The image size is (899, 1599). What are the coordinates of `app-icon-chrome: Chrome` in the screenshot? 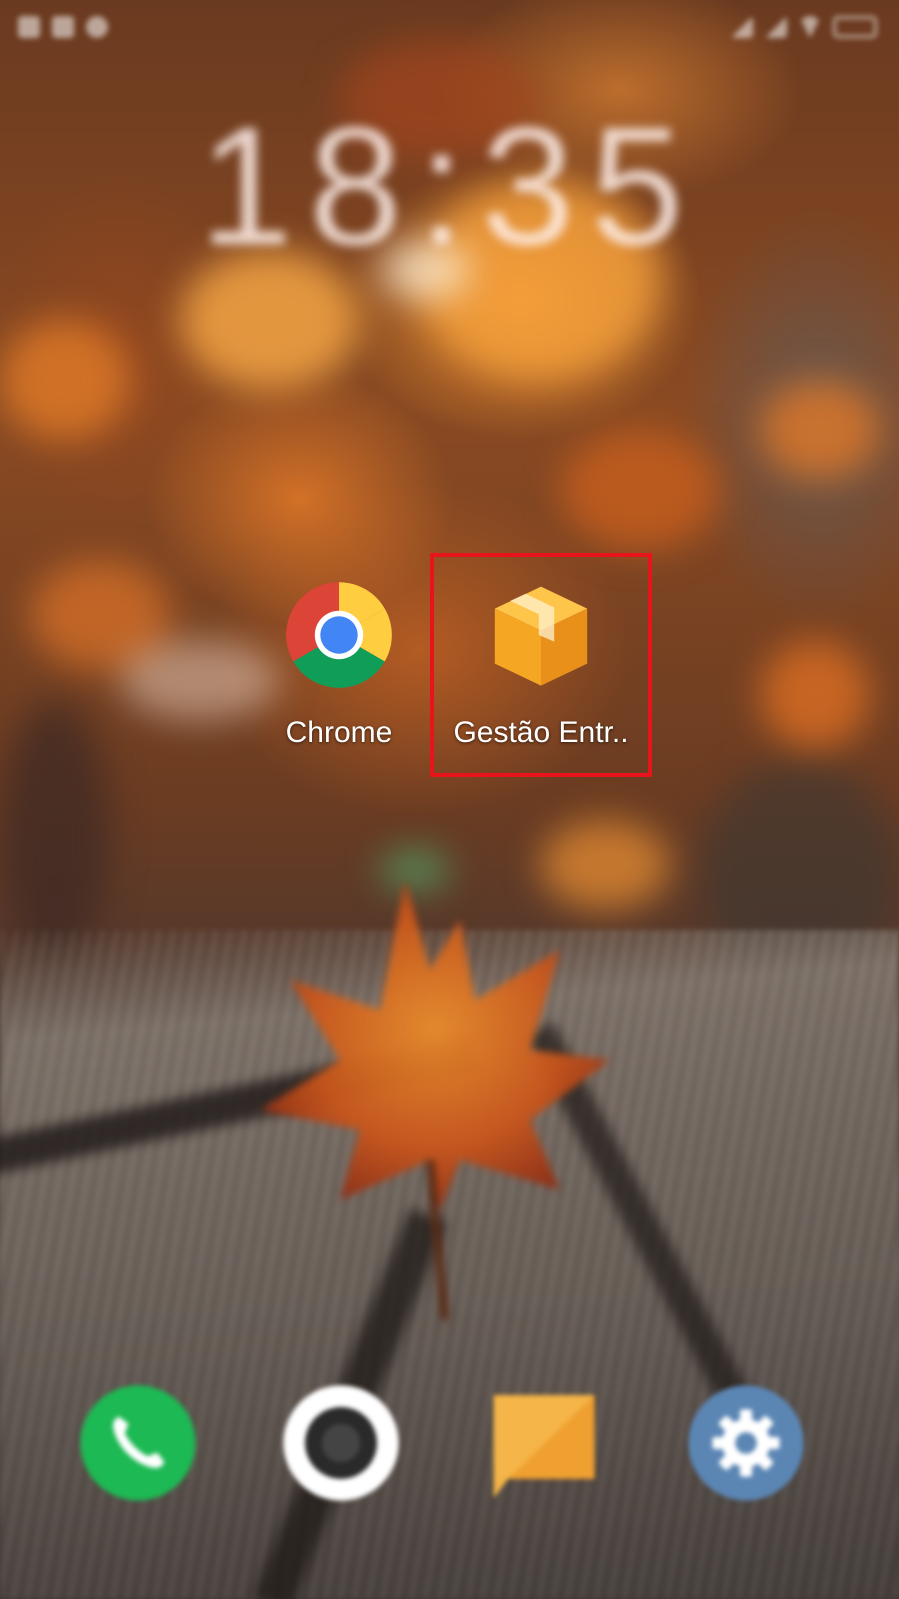 It's located at (339, 660).